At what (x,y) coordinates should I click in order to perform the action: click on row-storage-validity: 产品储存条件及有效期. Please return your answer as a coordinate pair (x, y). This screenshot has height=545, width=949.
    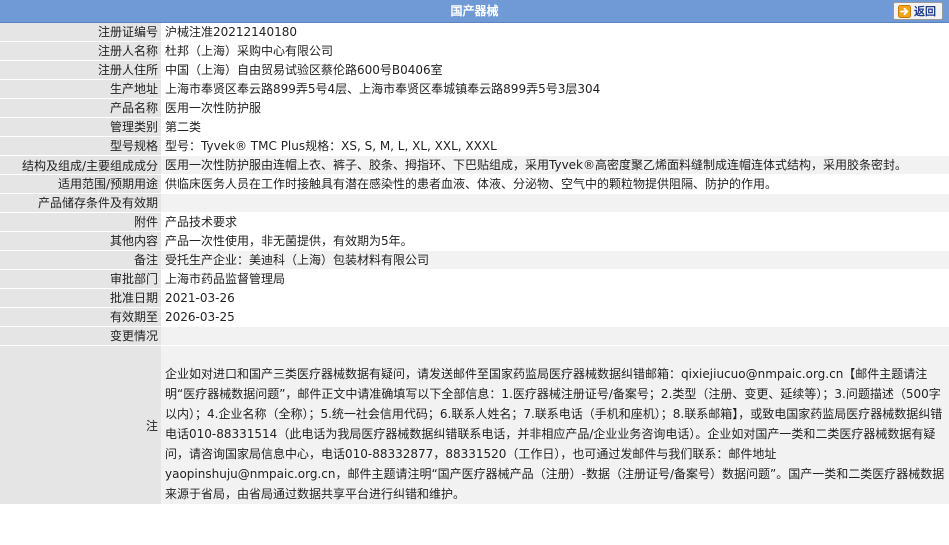
    Looking at the image, I should click on (474, 203).